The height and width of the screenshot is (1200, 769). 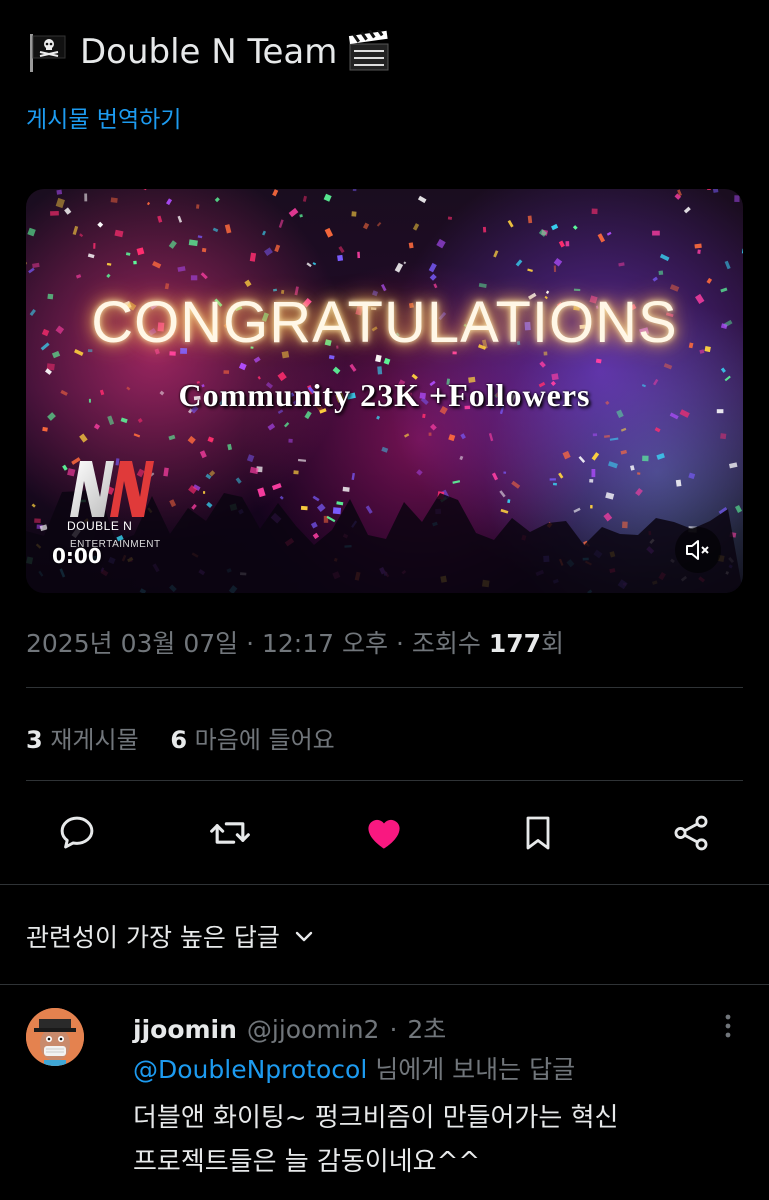 I want to click on reposts-stat: 3 재게시물, so click(x=82, y=740).